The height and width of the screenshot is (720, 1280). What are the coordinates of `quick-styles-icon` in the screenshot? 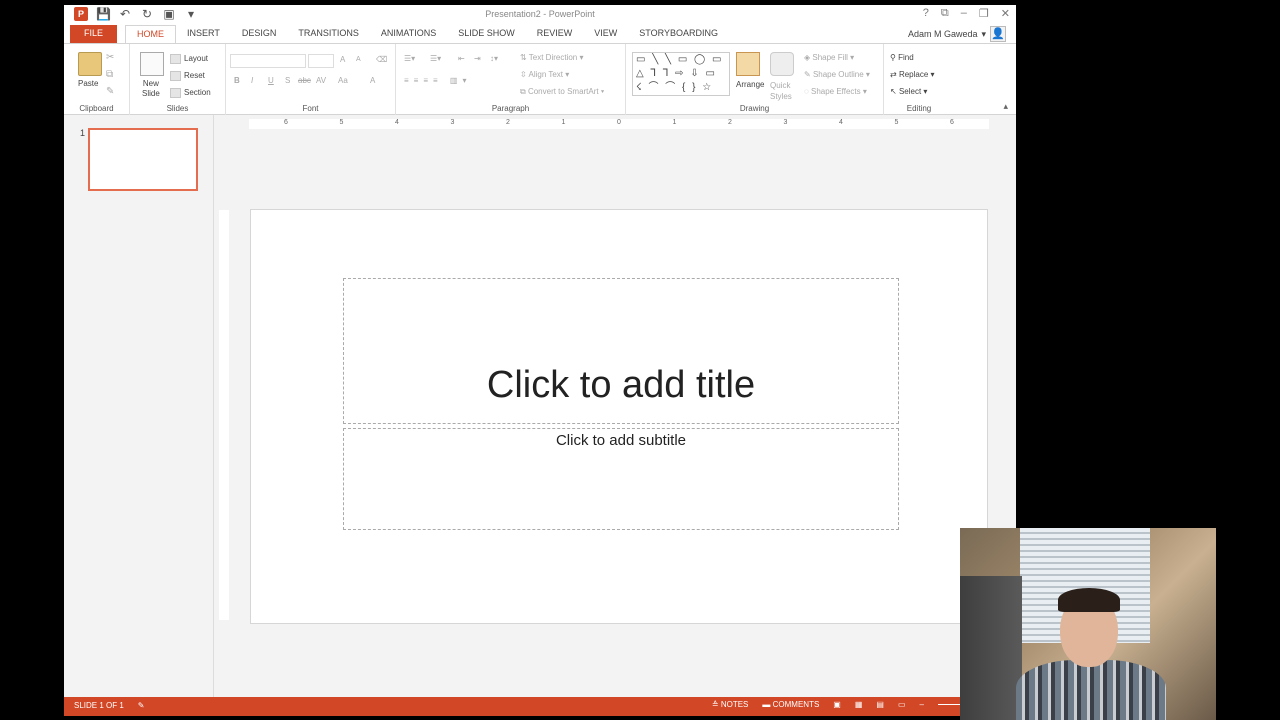 It's located at (782, 64).